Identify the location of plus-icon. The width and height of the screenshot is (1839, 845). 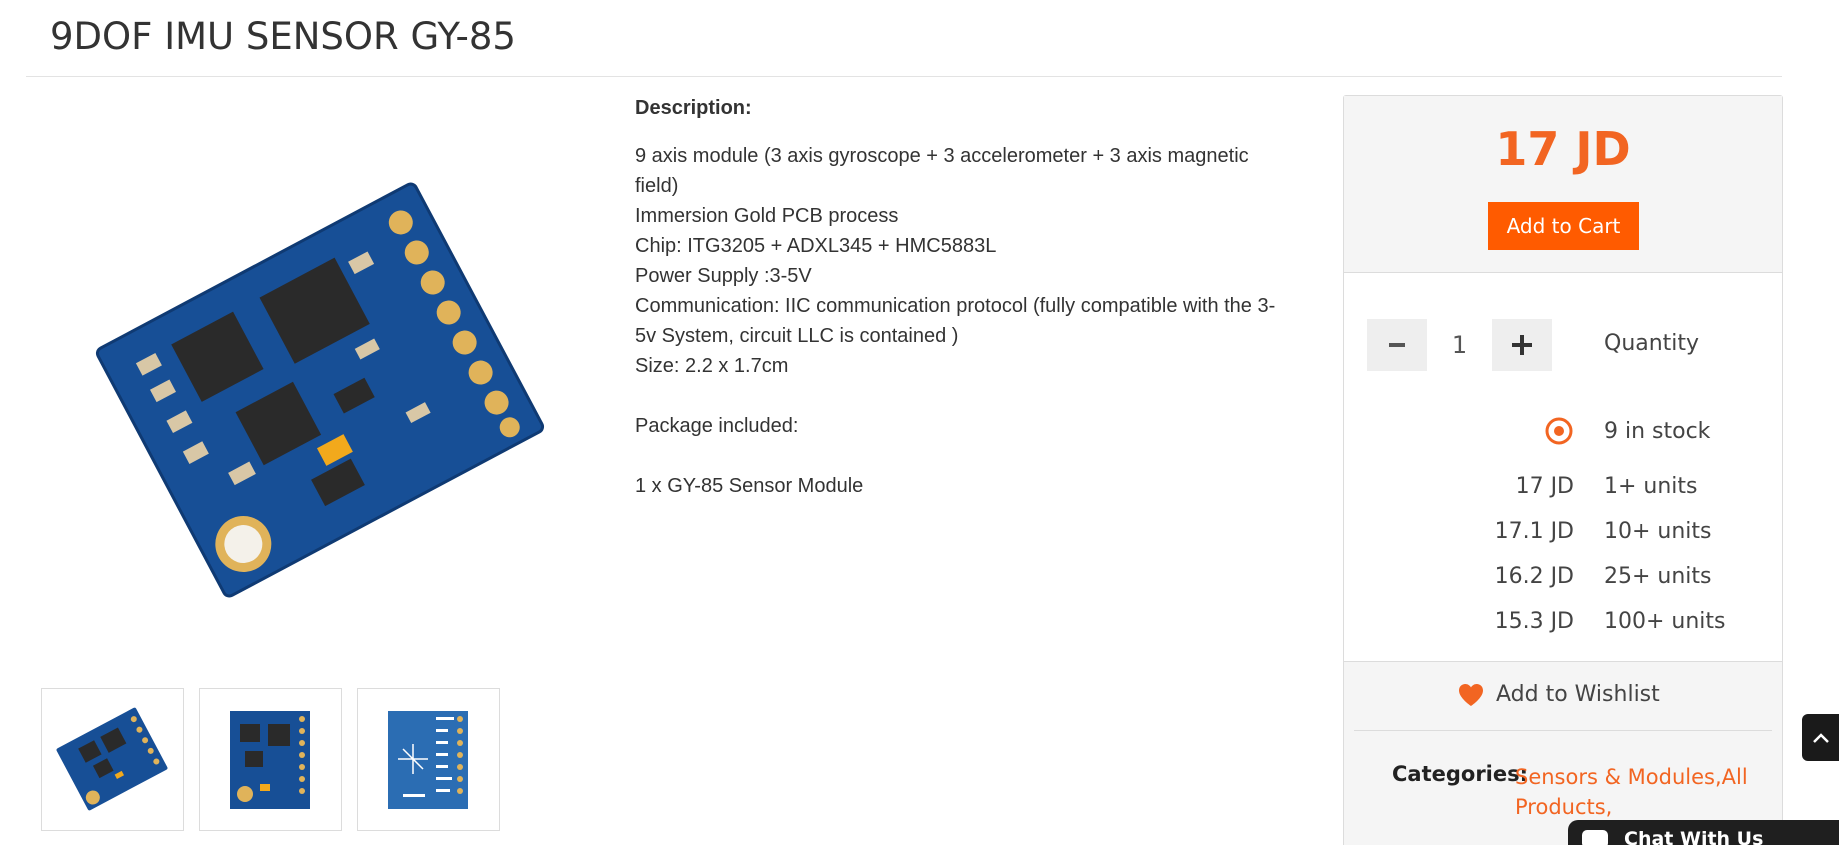
(1522, 345).